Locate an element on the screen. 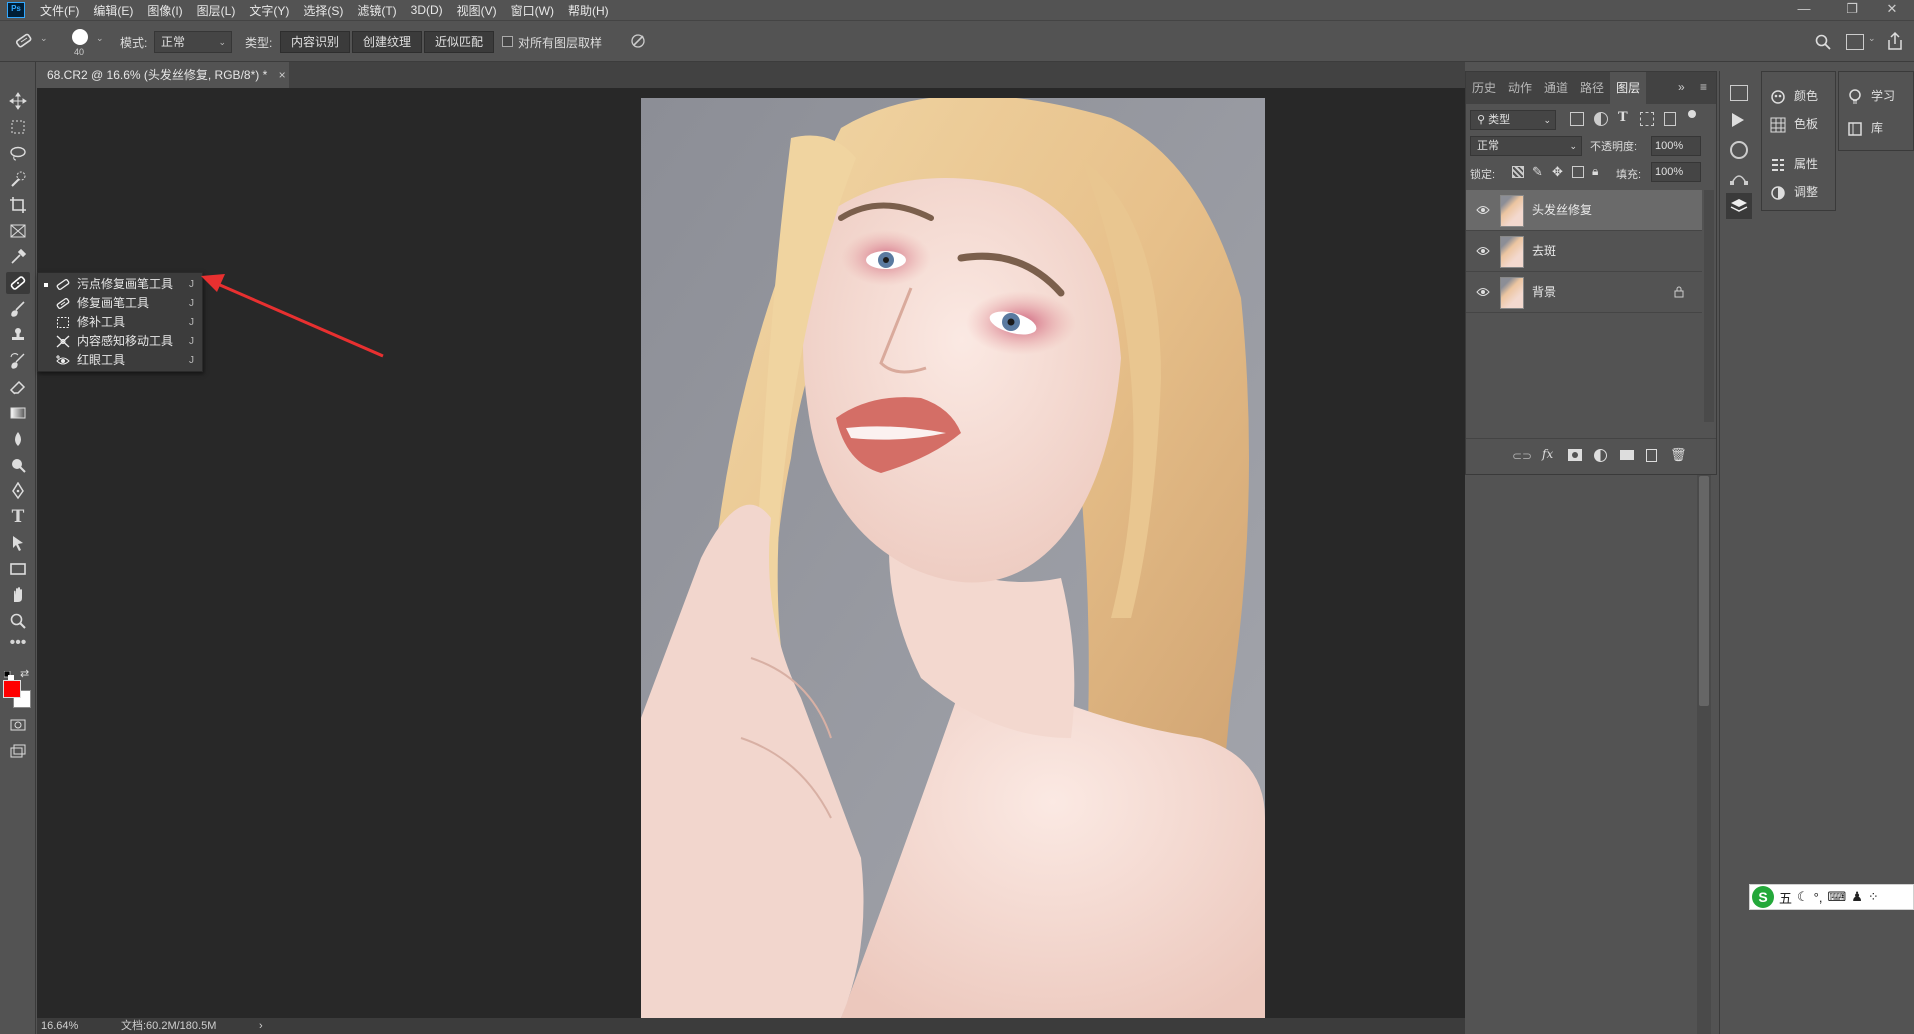  close-document-icon: × is located at coordinates (282, 75).